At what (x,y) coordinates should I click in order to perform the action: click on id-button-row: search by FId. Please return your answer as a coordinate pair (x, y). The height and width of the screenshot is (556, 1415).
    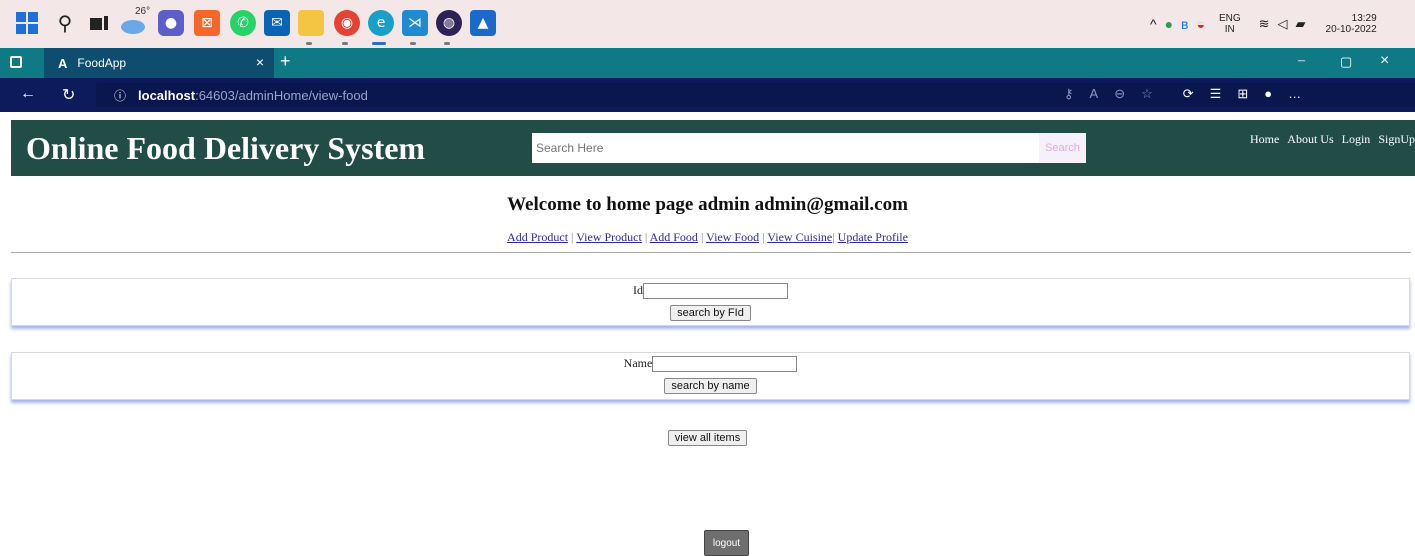
    Looking at the image, I should click on (710, 313).